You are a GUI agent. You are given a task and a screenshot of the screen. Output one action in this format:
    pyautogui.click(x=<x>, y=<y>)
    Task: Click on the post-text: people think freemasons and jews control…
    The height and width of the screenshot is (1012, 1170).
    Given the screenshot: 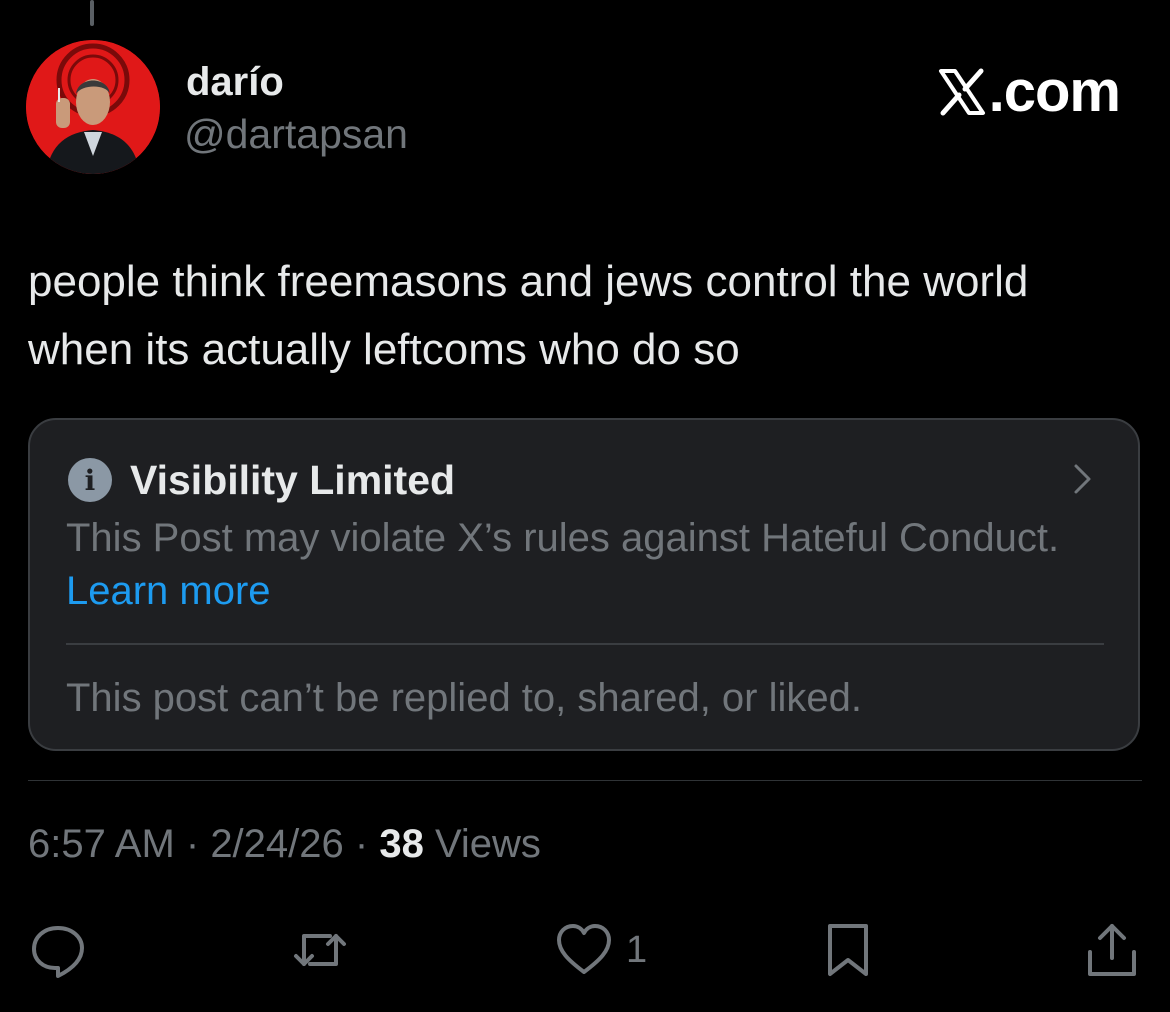 What is the action you would take?
    pyautogui.click(x=528, y=315)
    